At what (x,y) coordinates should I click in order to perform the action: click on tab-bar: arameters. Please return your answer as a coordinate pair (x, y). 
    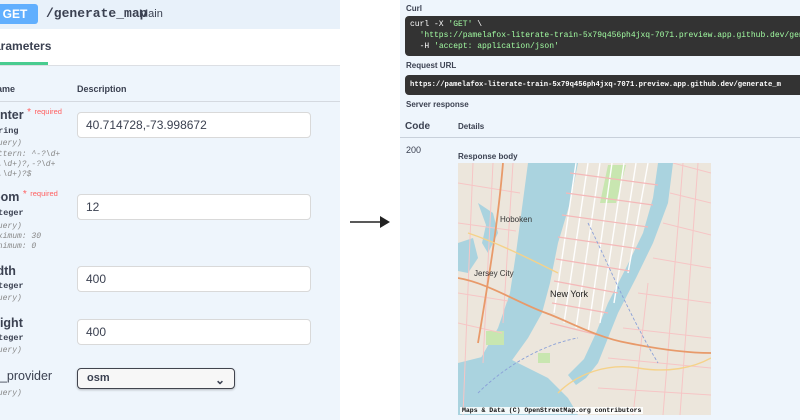
    Looking at the image, I should click on (170, 47).